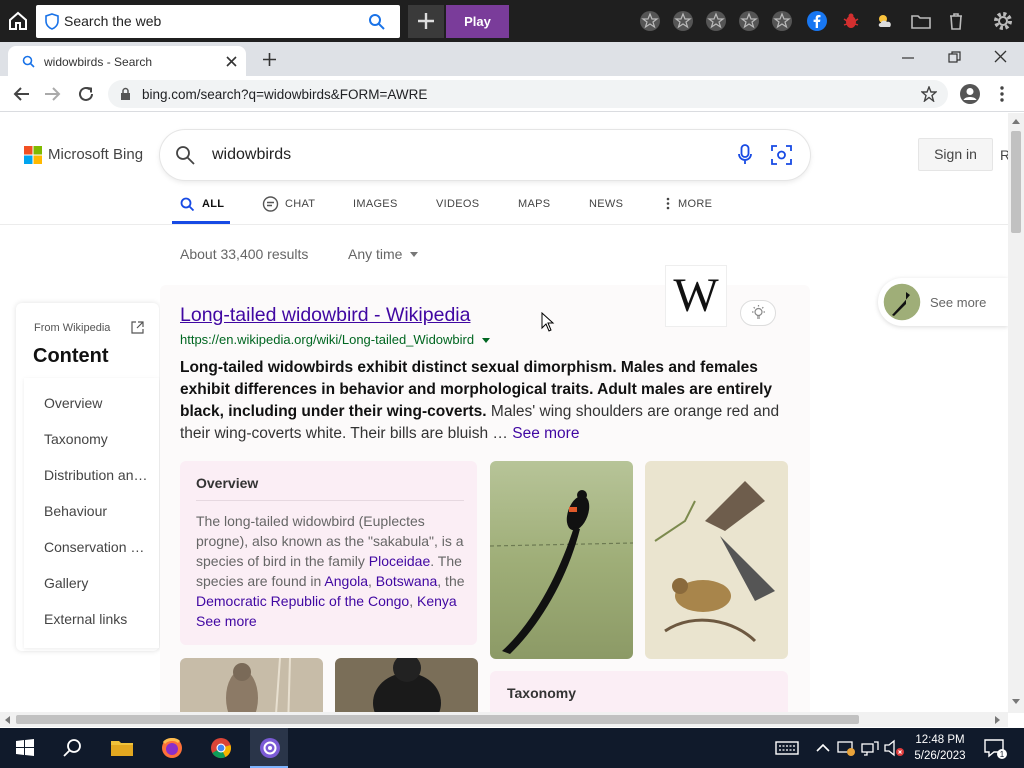 Image resolution: width=1024 pixels, height=768 pixels. I want to click on trash-icon, so click(956, 21).